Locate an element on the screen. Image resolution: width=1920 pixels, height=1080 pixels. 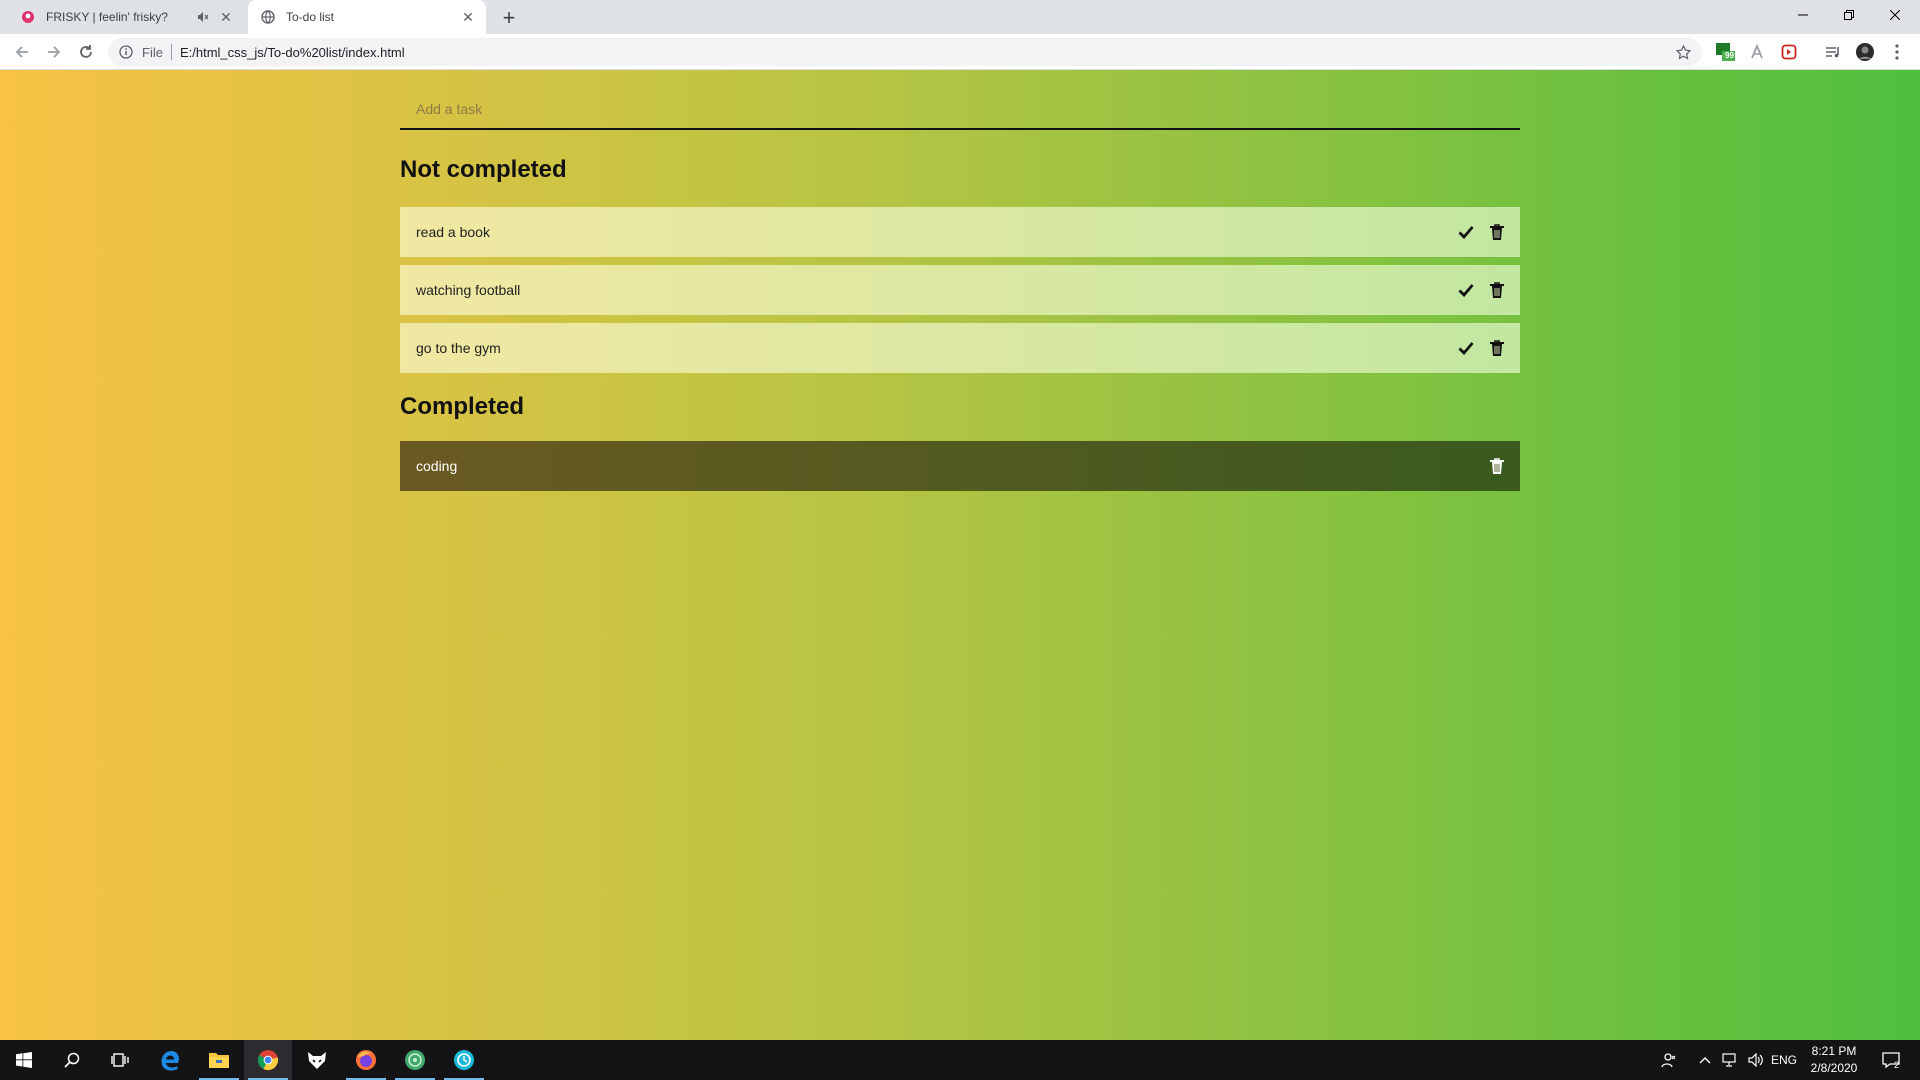
chevron-up-icon is located at coordinates (1705, 1060).